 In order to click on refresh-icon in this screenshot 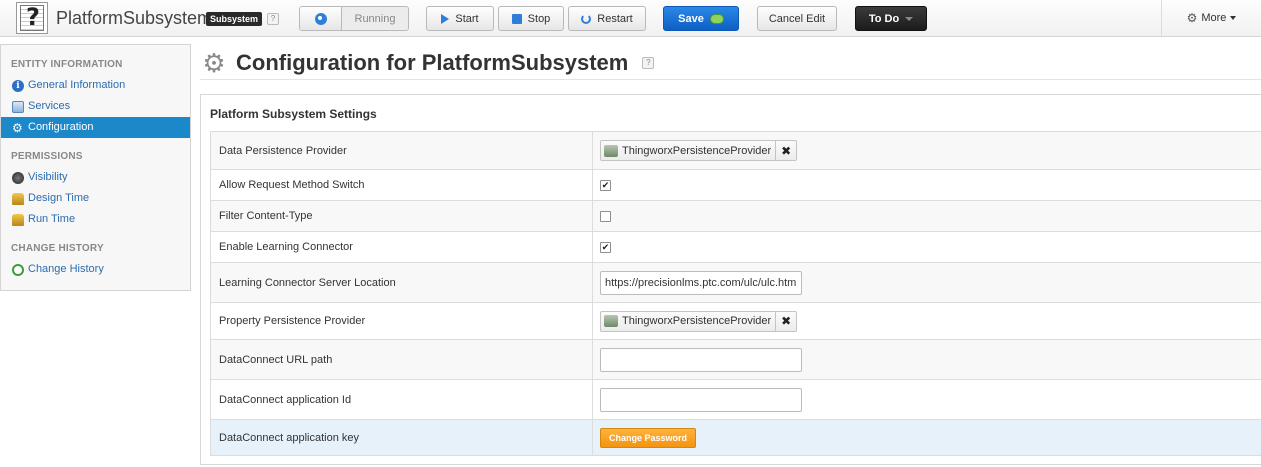, I will do `click(320, 18)`.